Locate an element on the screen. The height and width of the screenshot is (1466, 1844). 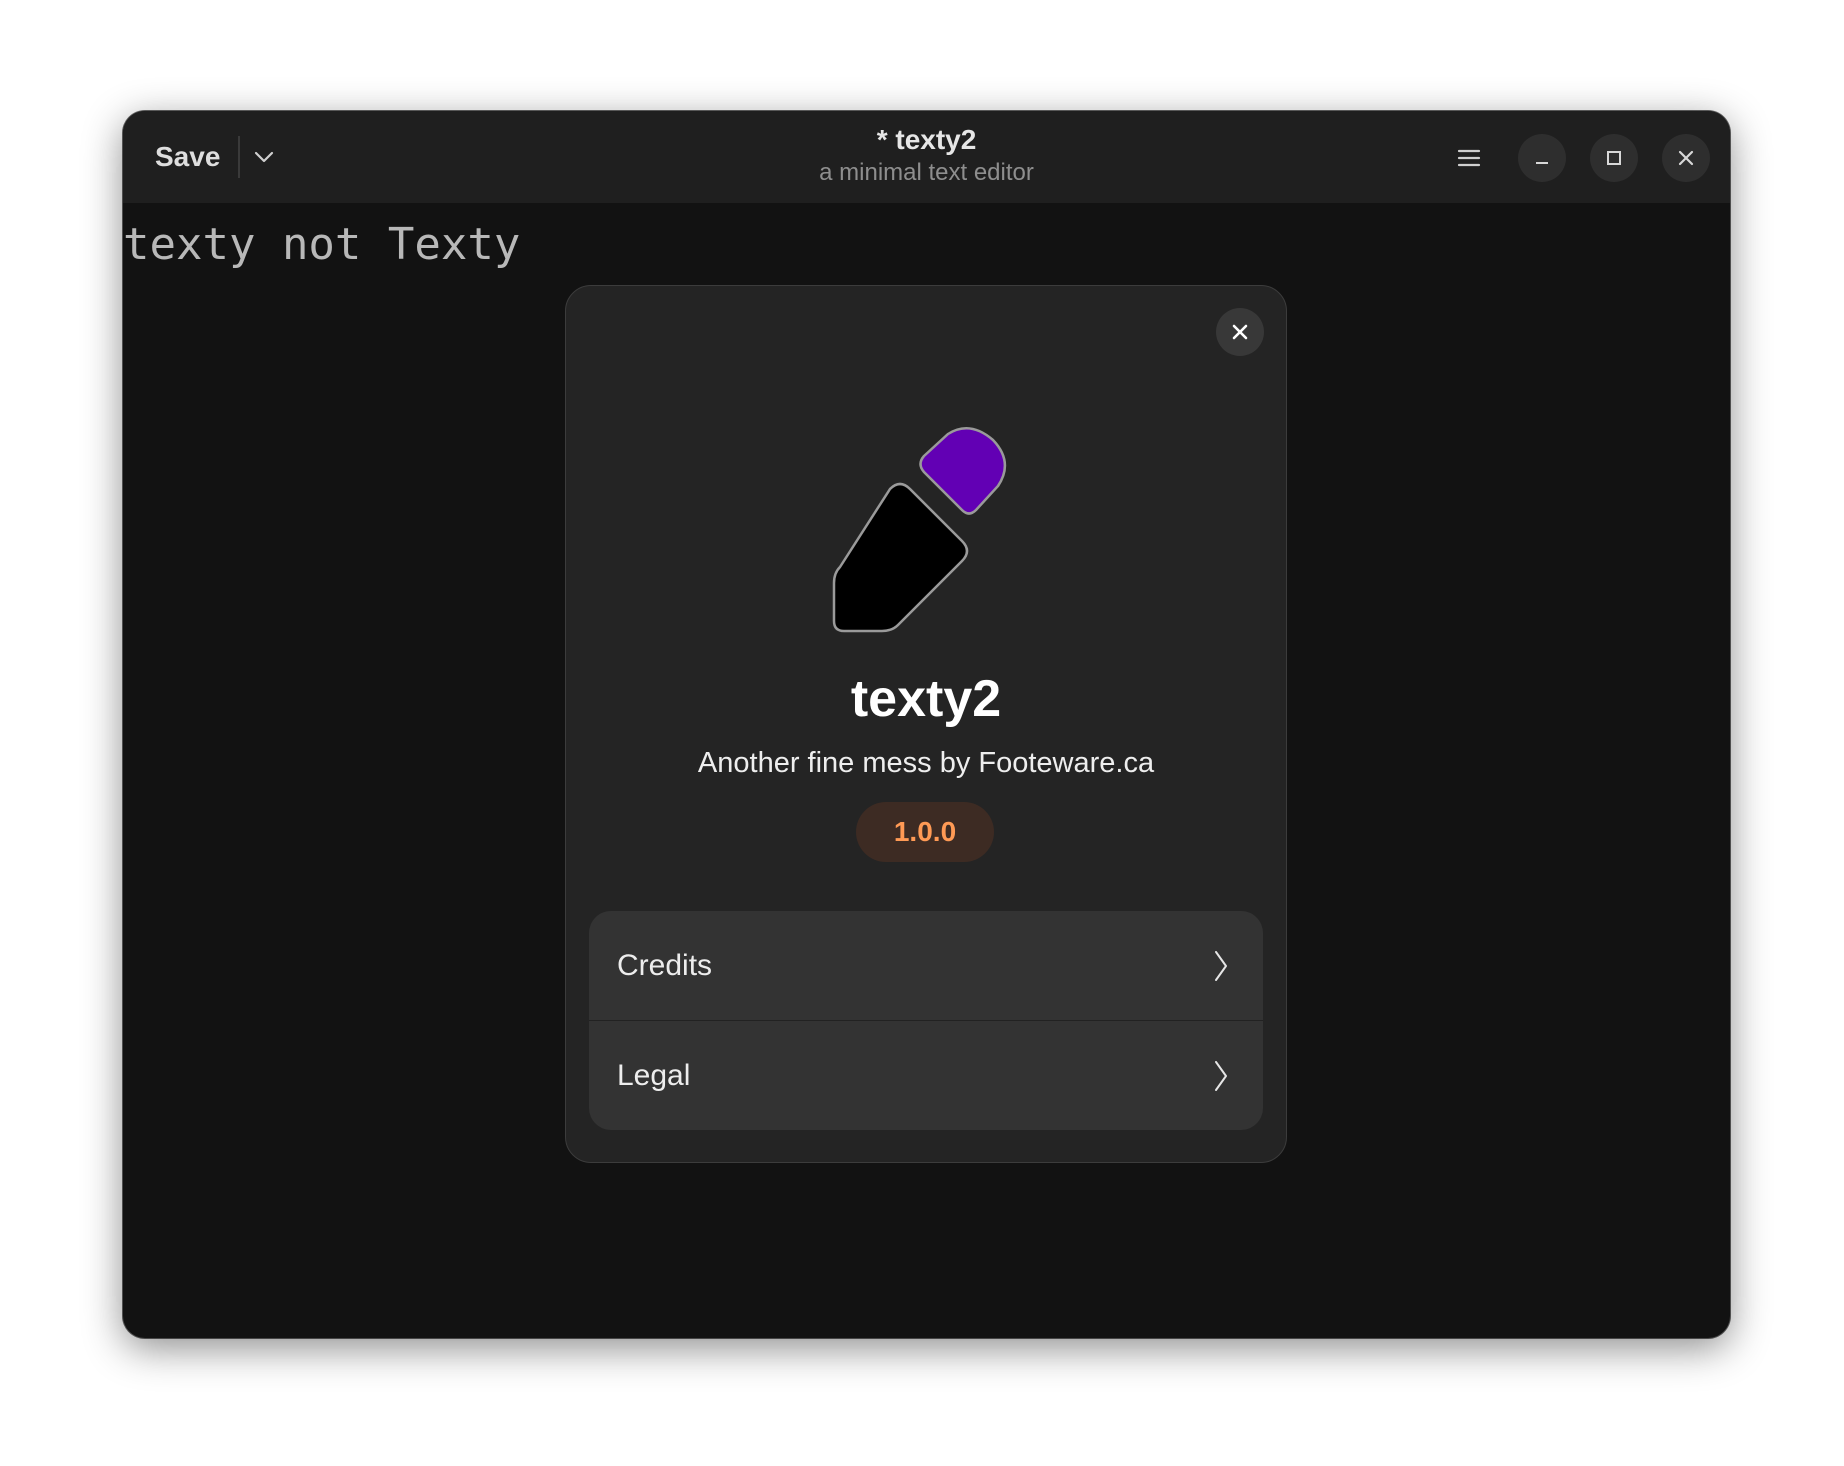
hamburger-menu-icon is located at coordinates (1469, 158).